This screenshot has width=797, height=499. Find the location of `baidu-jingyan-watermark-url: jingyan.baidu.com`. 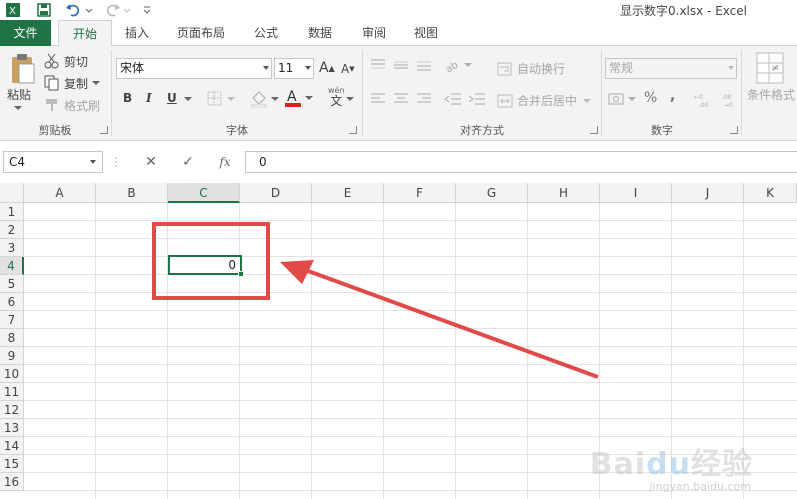

baidu-jingyan-watermark-url: jingyan.baidu.com is located at coordinates (700, 486).